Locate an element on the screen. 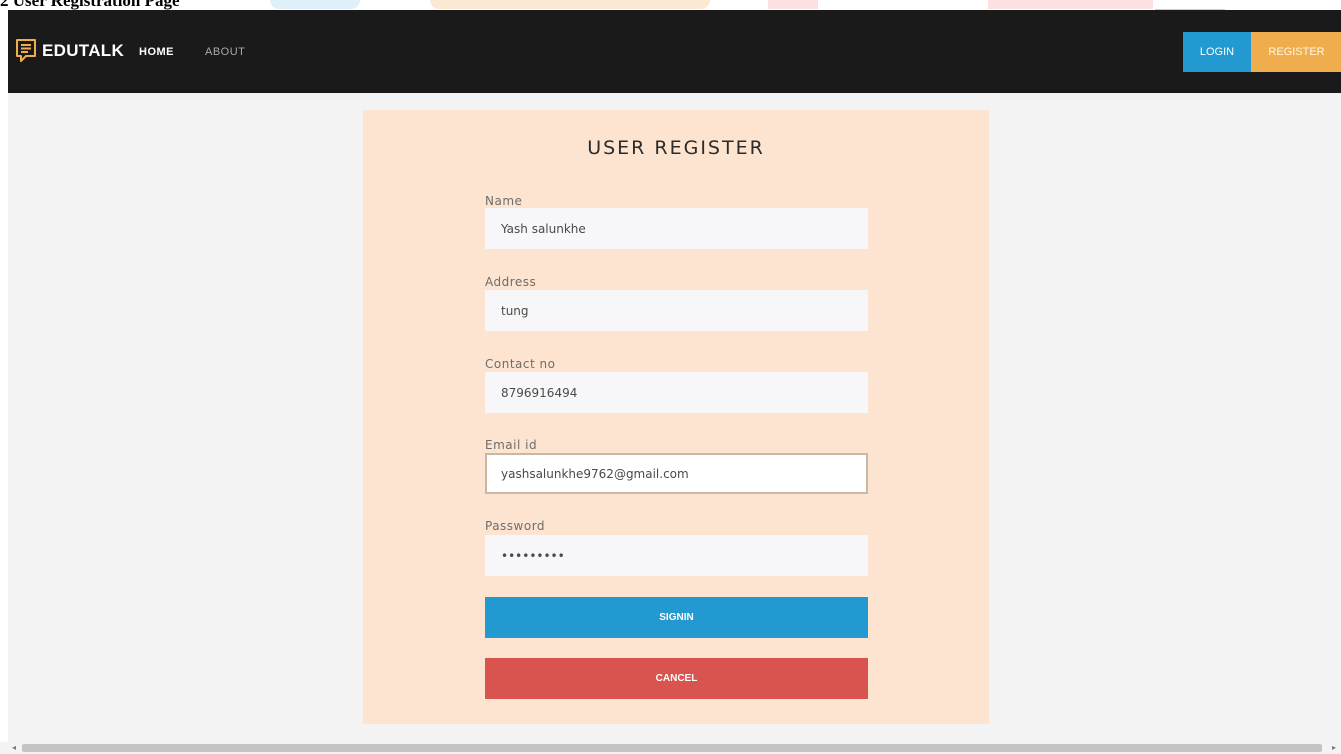 The image size is (1341, 754). scrollbar-thumb is located at coordinates (672, 748).